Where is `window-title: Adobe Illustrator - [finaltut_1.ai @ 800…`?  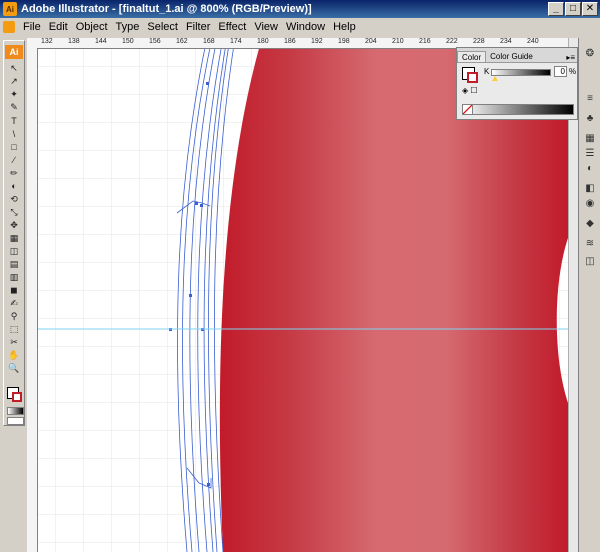 window-title: Adobe Illustrator - [finaltut_1.ai @ 800… is located at coordinates (166, 9).